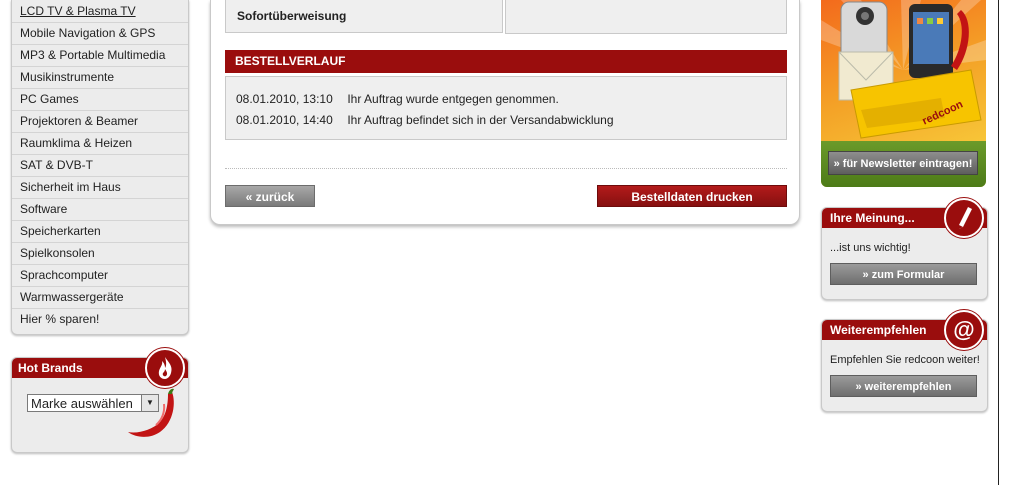  I want to click on recommend-text: Empfehlen Sie redcoon weiter!, so click(905, 360).